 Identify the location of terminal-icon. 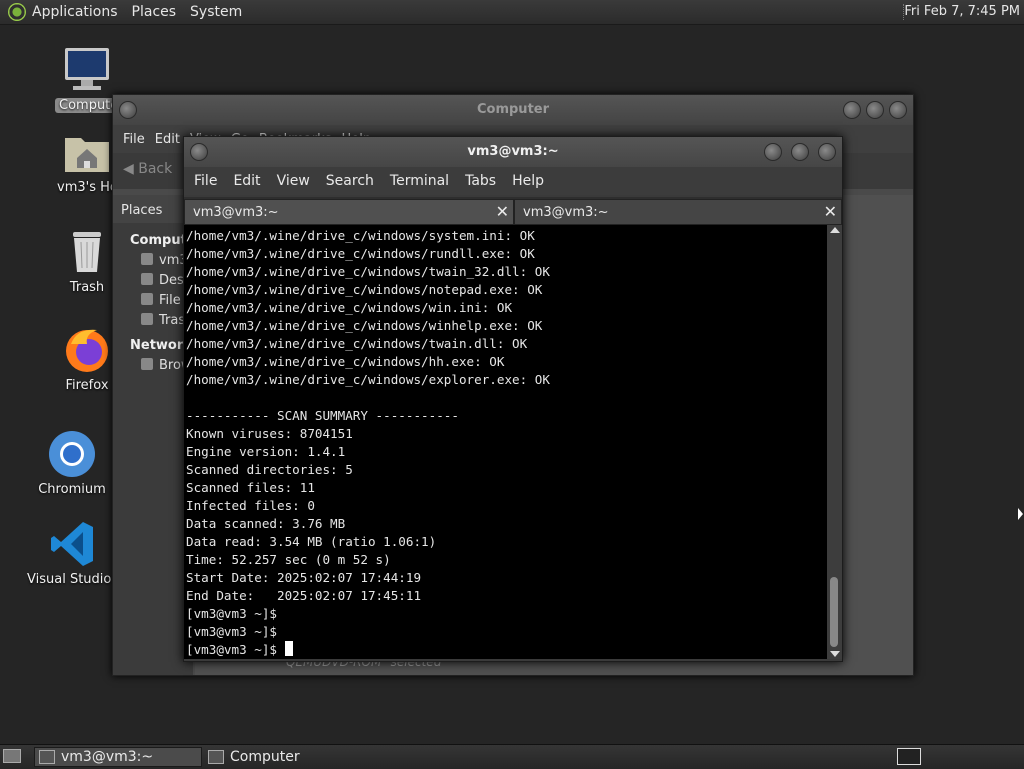
(47, 757).